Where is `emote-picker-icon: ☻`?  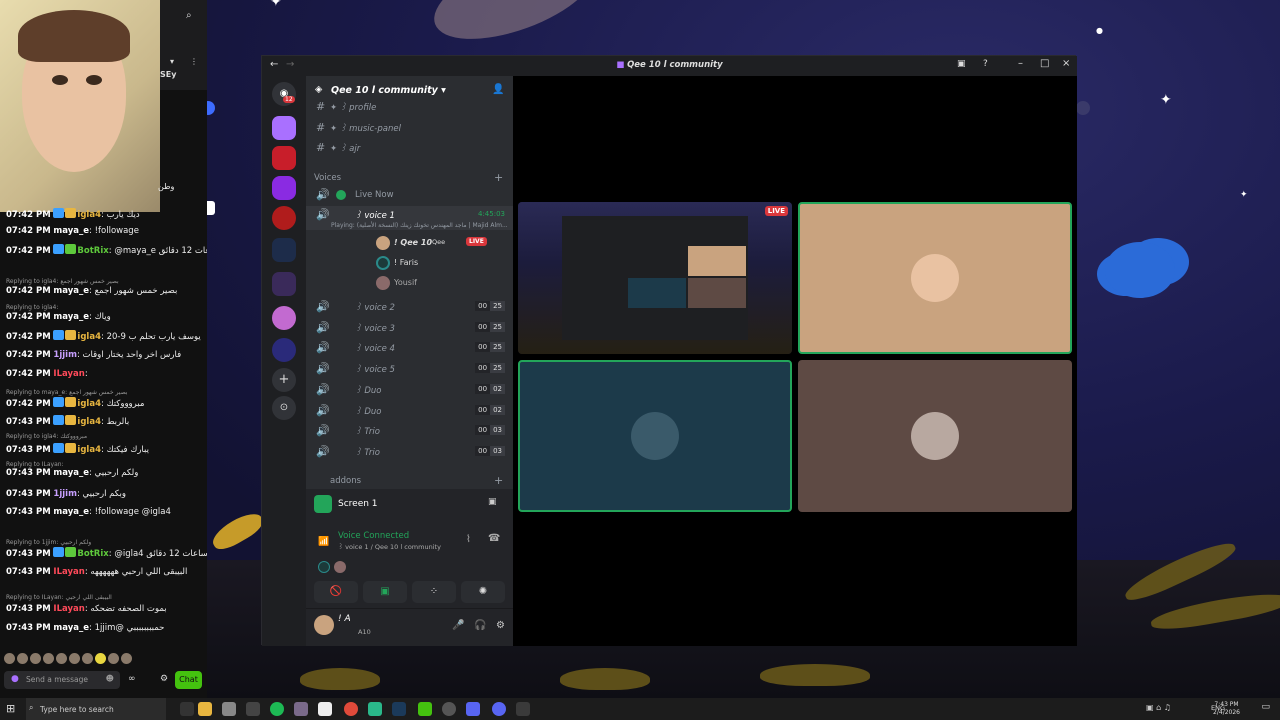 emote-picker-icon: ☻ is located at coordinates (110, 678).